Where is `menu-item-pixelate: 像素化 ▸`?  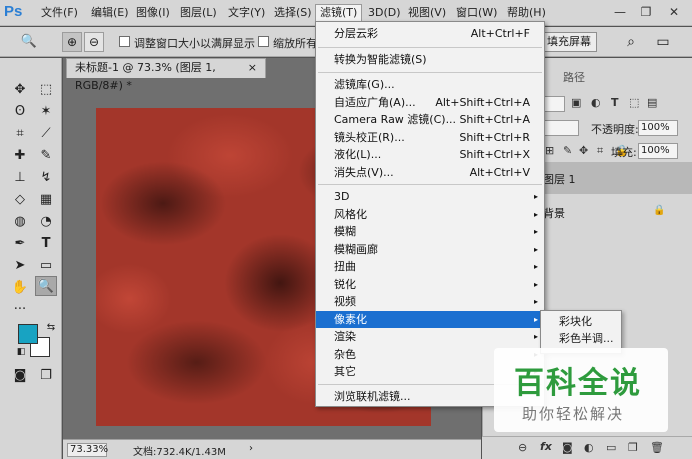 menu-item-pixelate: 像素化 ▸ is located at coordinates (430, 319).